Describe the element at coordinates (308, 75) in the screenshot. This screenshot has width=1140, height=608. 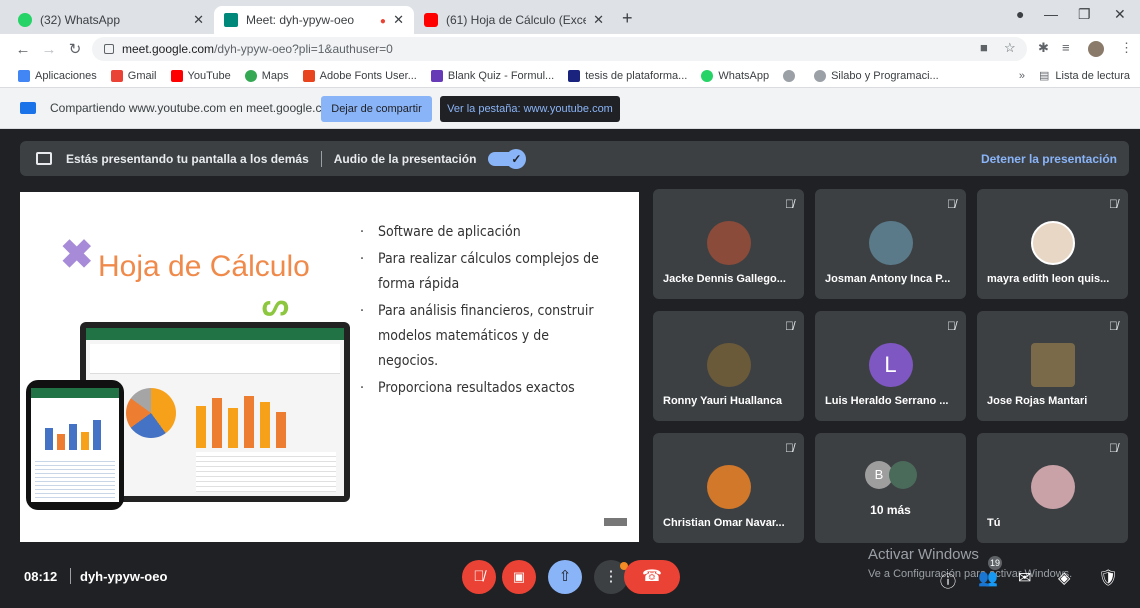
I see `adobe-icon` at that location.